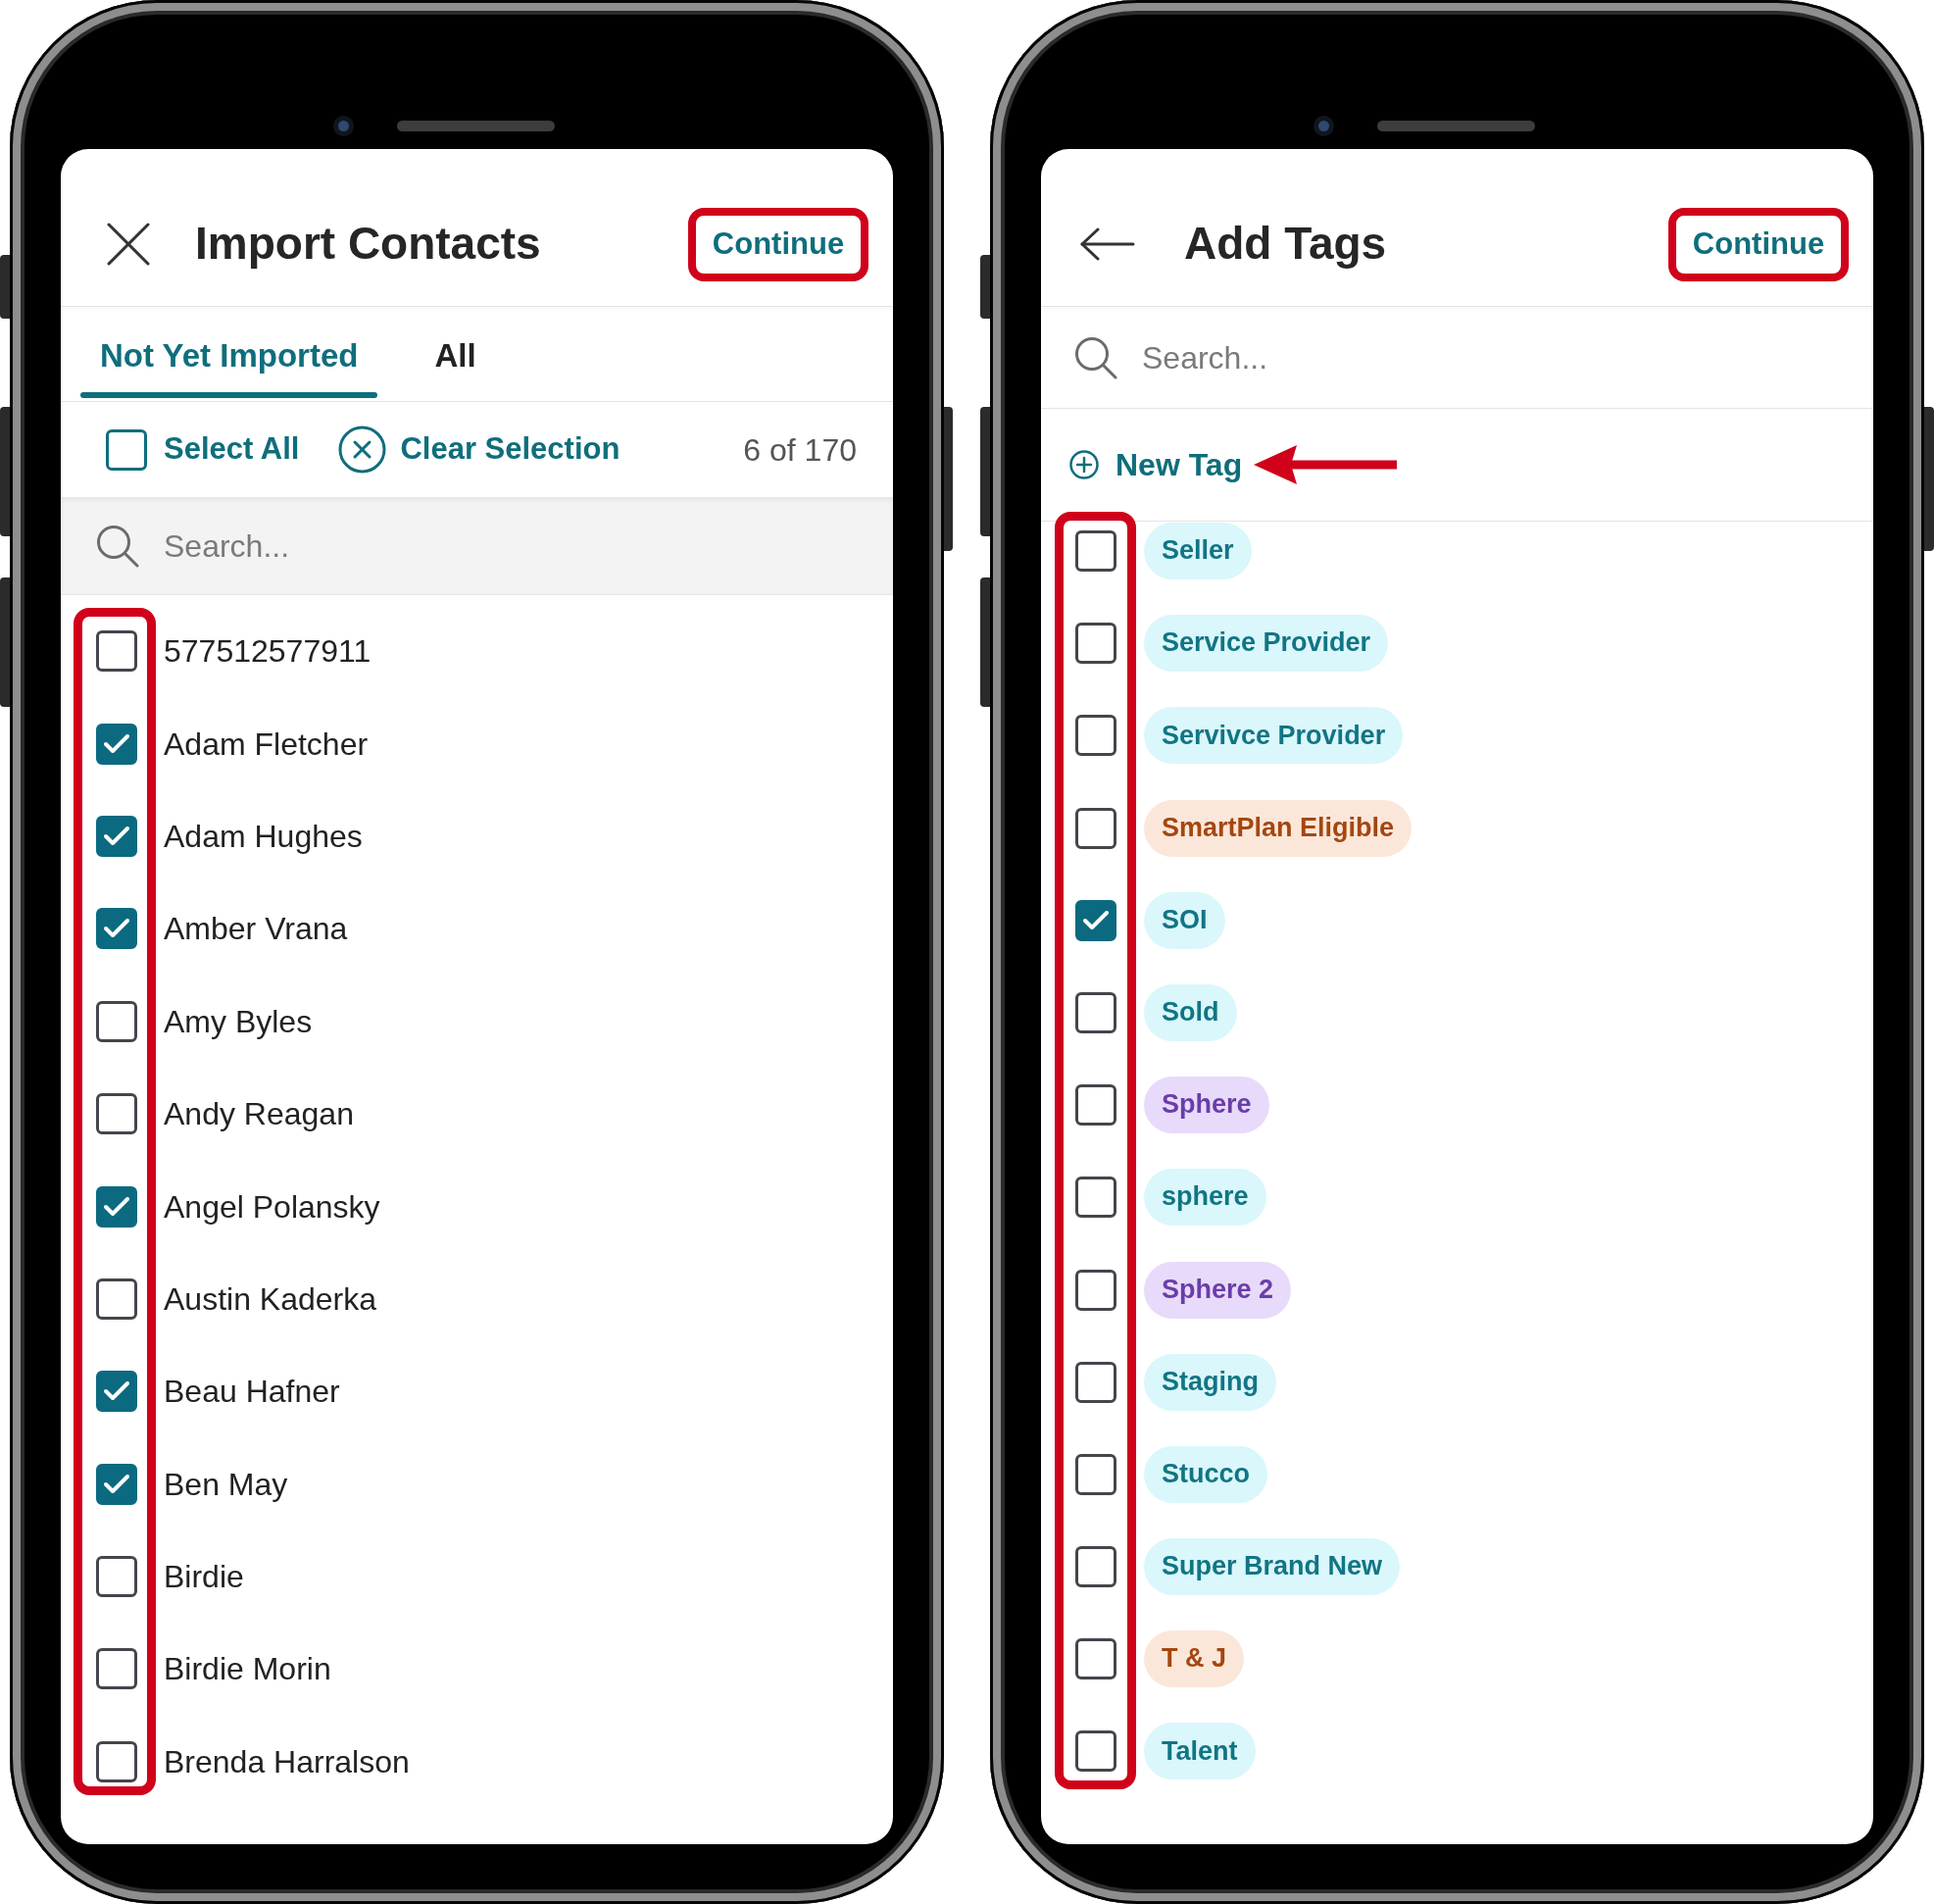 This screenshot has width=1934, height=1904. Describe the element at coordinates (1184, 920) in the screenshot. I see `tag-chip: SOI` at that location.